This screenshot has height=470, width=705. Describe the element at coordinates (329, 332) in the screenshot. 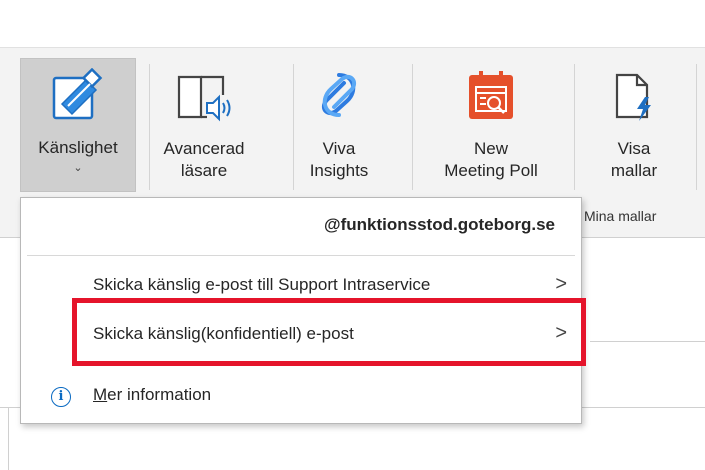

I see `highlight-box` at that location.